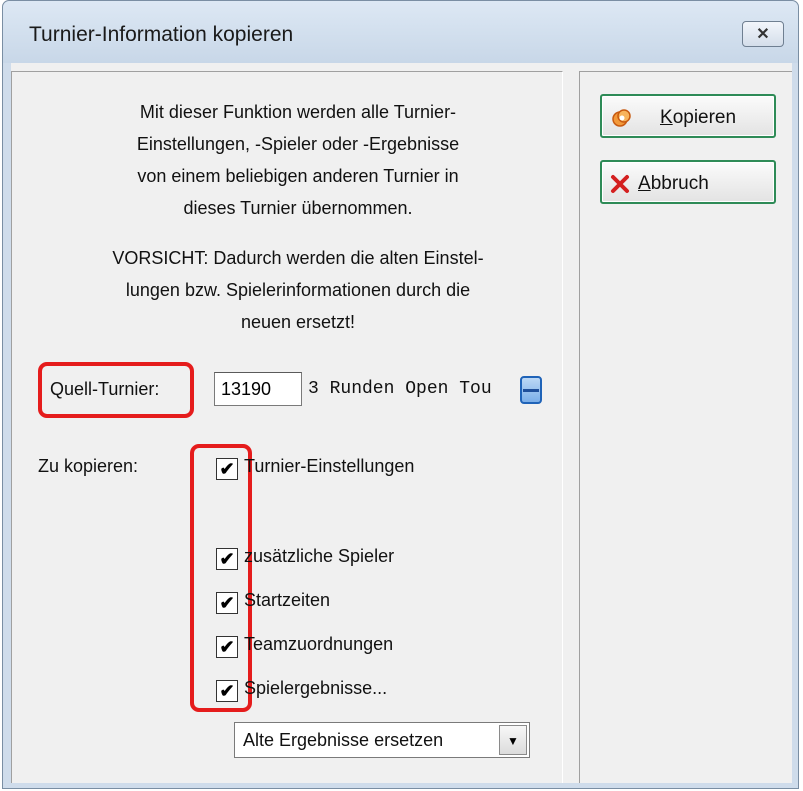  I want to click on source-tournament-label: Quell-Turnier:, so click(105, 389).